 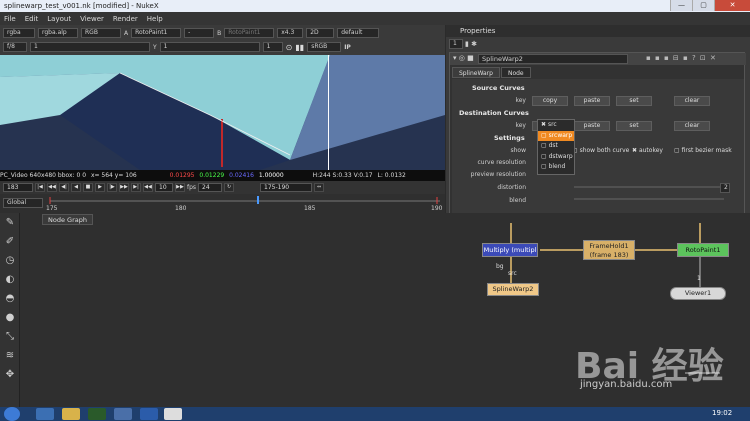 What do you see at coordinates (100, 187) in the screenshot?
I see `play-forward-button: ▶` at bounding box center [100, 187].